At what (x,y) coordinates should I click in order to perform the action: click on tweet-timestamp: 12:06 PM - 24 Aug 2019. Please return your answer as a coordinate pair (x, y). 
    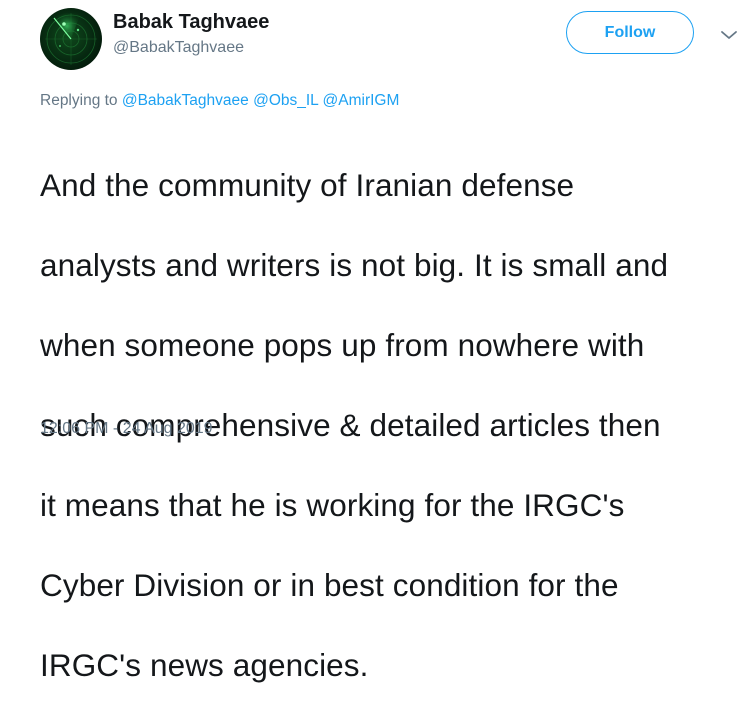
    Looking at the image, I should click on (126, 429).